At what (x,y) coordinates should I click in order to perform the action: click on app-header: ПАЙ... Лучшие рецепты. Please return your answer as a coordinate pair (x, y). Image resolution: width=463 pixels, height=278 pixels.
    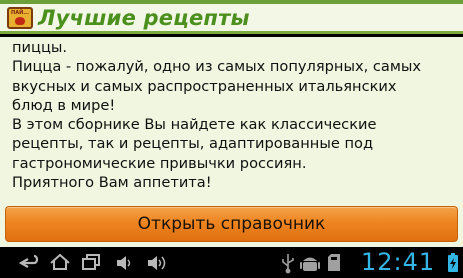
    Looking at the image, I should click on (231, 19).